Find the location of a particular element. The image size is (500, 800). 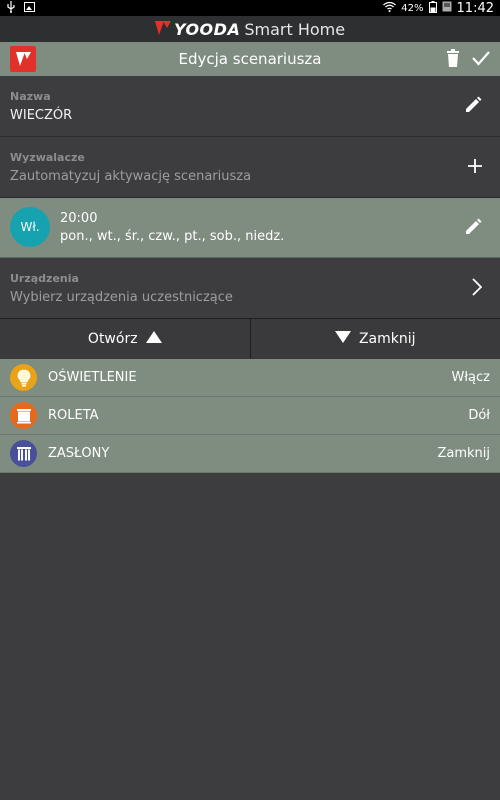

open-all-button: Otwórz is located at coordinates (125, 339).